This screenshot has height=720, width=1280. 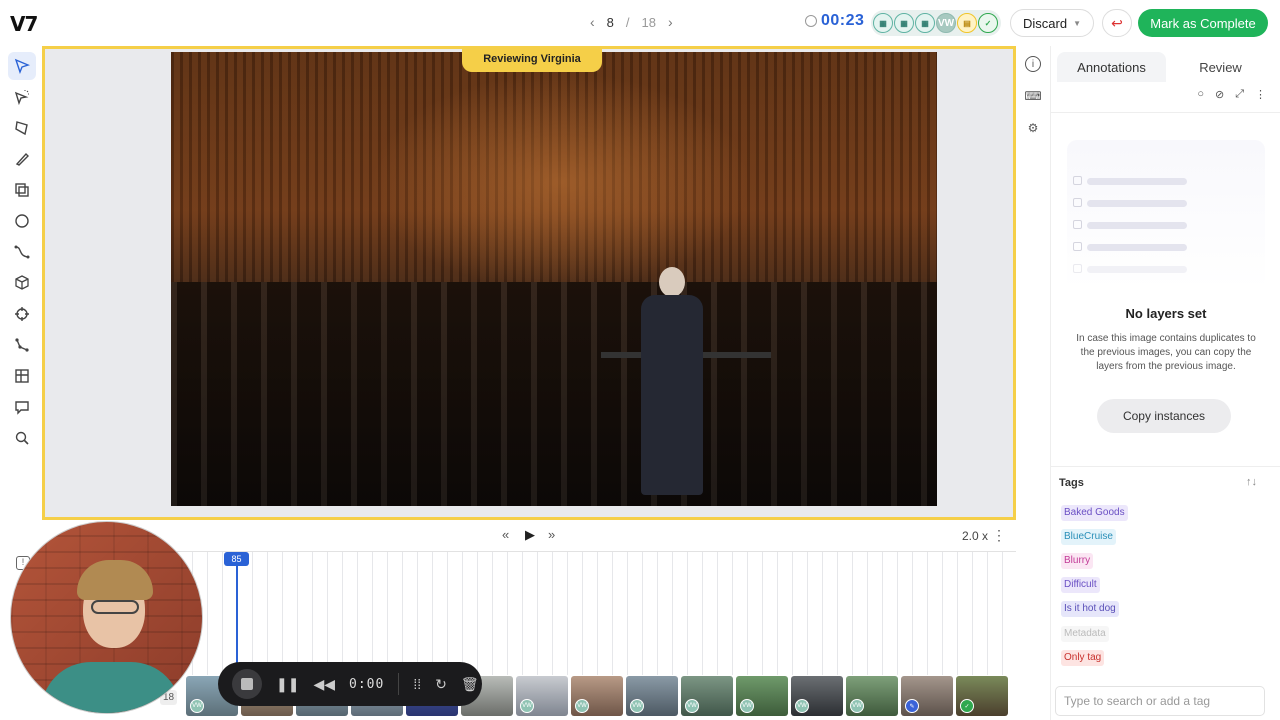 I want to click on playback-speed: 2.0 x, so click(x=975, y=536).